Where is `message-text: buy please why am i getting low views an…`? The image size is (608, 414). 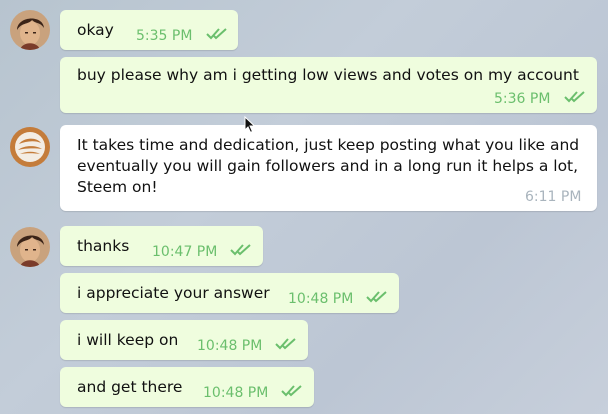 message-text: buy please why am i getting low views an… is located at coordinates (328, 75).